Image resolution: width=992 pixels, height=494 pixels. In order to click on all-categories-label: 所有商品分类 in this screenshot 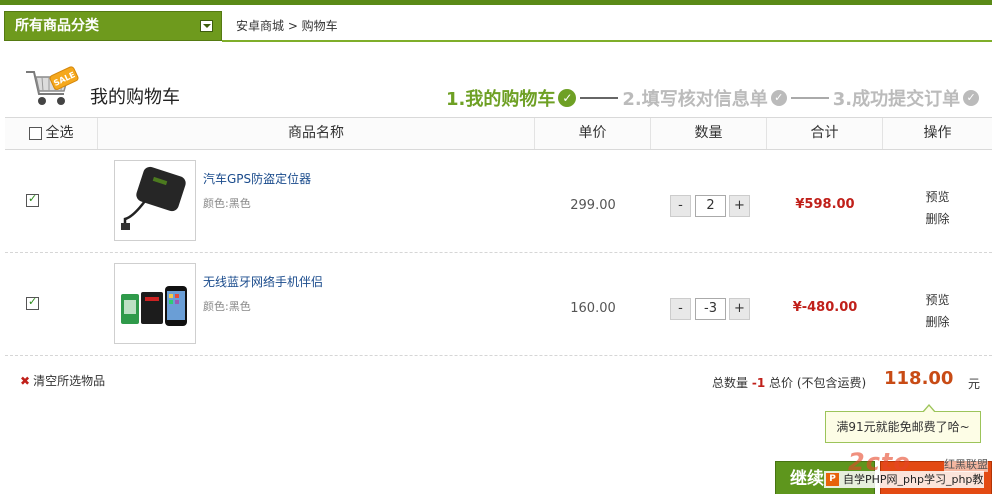, I will do `click(57, 26)`.